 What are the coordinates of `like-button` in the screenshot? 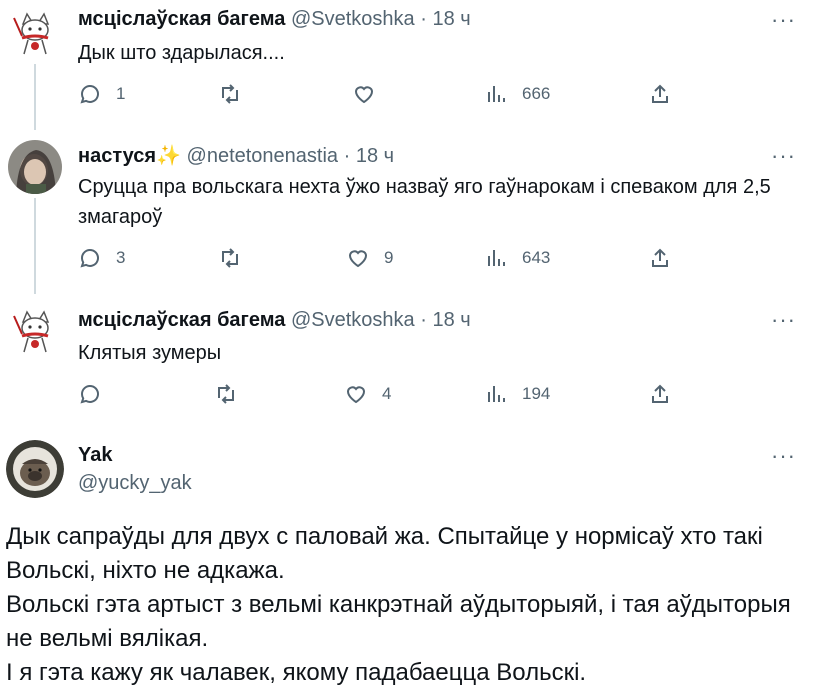 It's located at (364, 94).